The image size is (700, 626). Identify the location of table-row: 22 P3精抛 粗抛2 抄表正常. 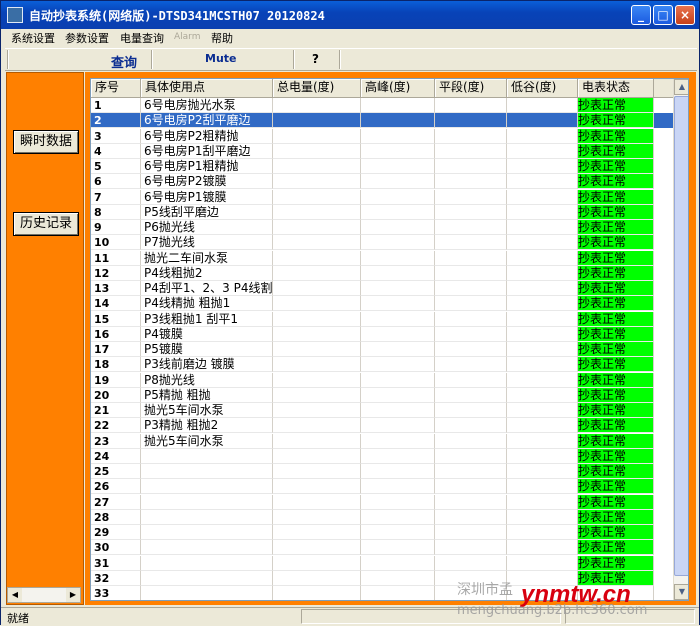
(382, 426).